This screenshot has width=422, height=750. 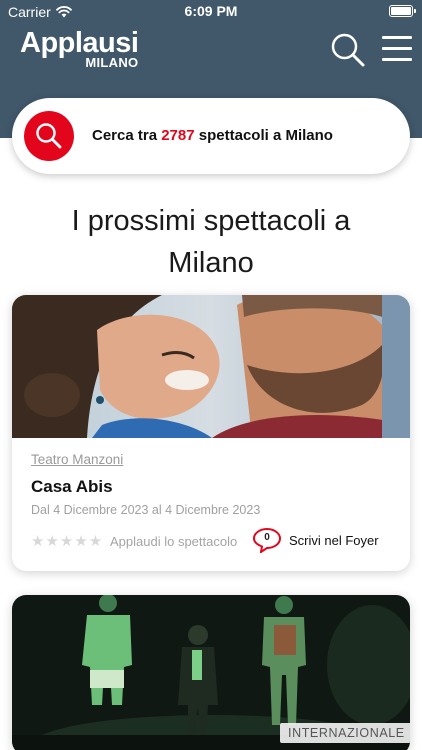 I want to click on search-prompt: Cerca tra 2787 spettacoli a Milano, so click(x=212, y=135).